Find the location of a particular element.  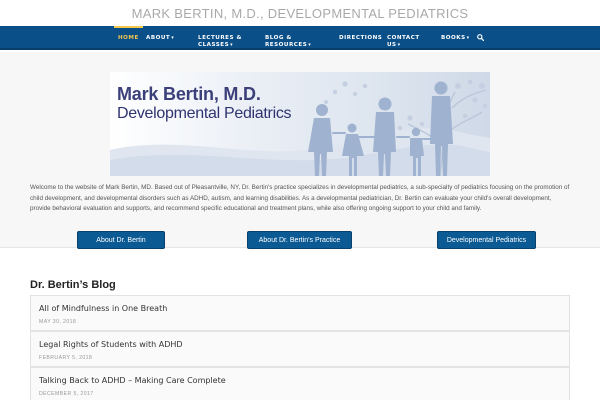

nav-about-label: ABOUT is located at coordinates (158, 38).